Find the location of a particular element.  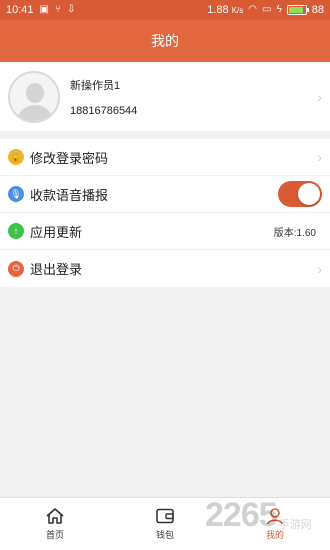

avatar is located at coordinates (34, 96).